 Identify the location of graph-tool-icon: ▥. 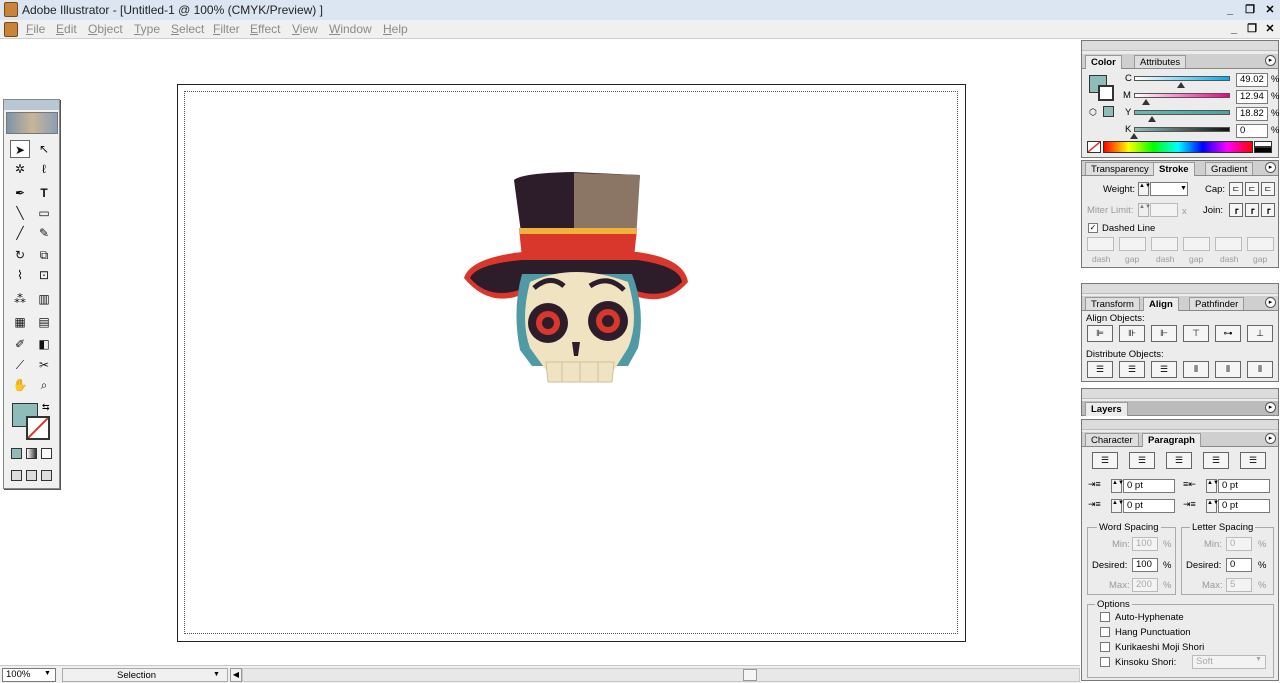
(44, 299).